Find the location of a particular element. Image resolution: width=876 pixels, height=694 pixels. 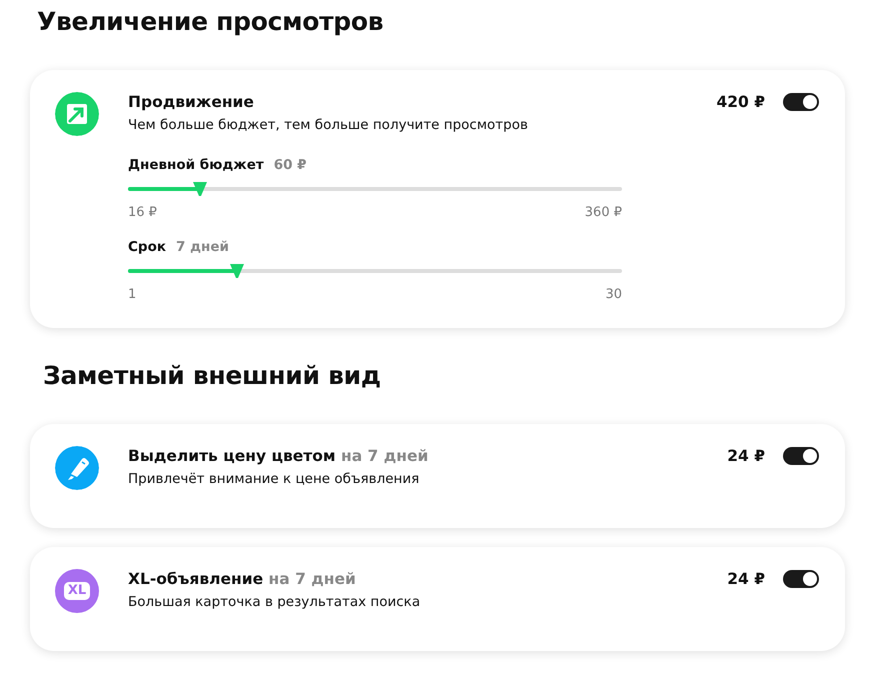

service-title: XL-объявление на 7 дней is located at coordinates (242, 579).